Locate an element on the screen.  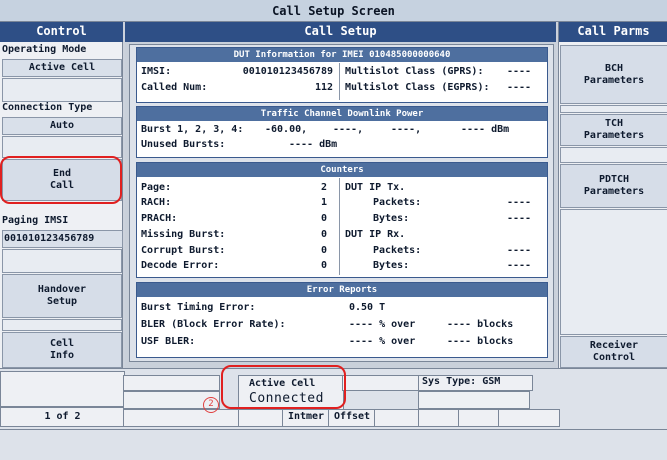
burst-value-3: ----, is located at coordinates (406, 129).